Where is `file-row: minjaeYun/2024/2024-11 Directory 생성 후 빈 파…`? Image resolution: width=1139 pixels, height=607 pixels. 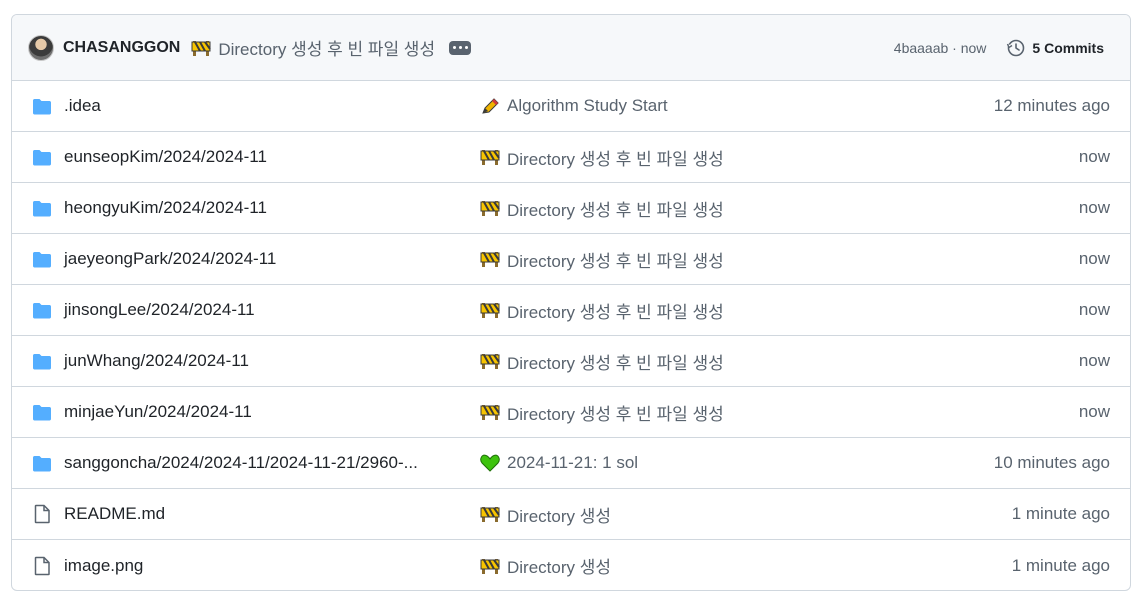 file-row: minjaeYun/2024/2024-11 Directory 생성 후 빈 파… is located at coordinates (571, 412).